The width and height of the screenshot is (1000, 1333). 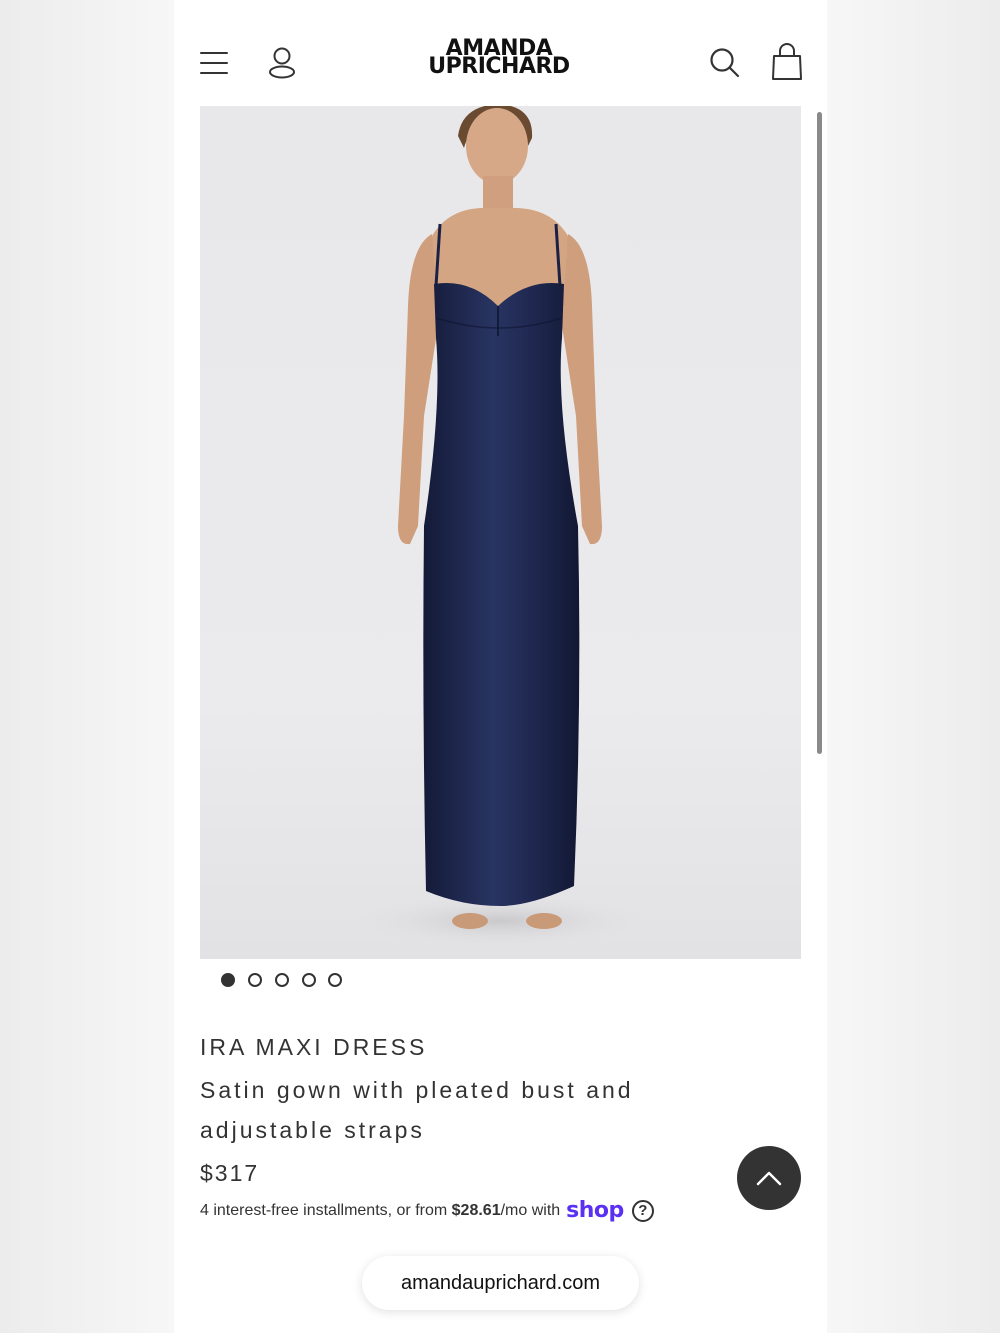 I want to click on browser-url-bar: amandauprichard.com, so click(x=500, y=1283).